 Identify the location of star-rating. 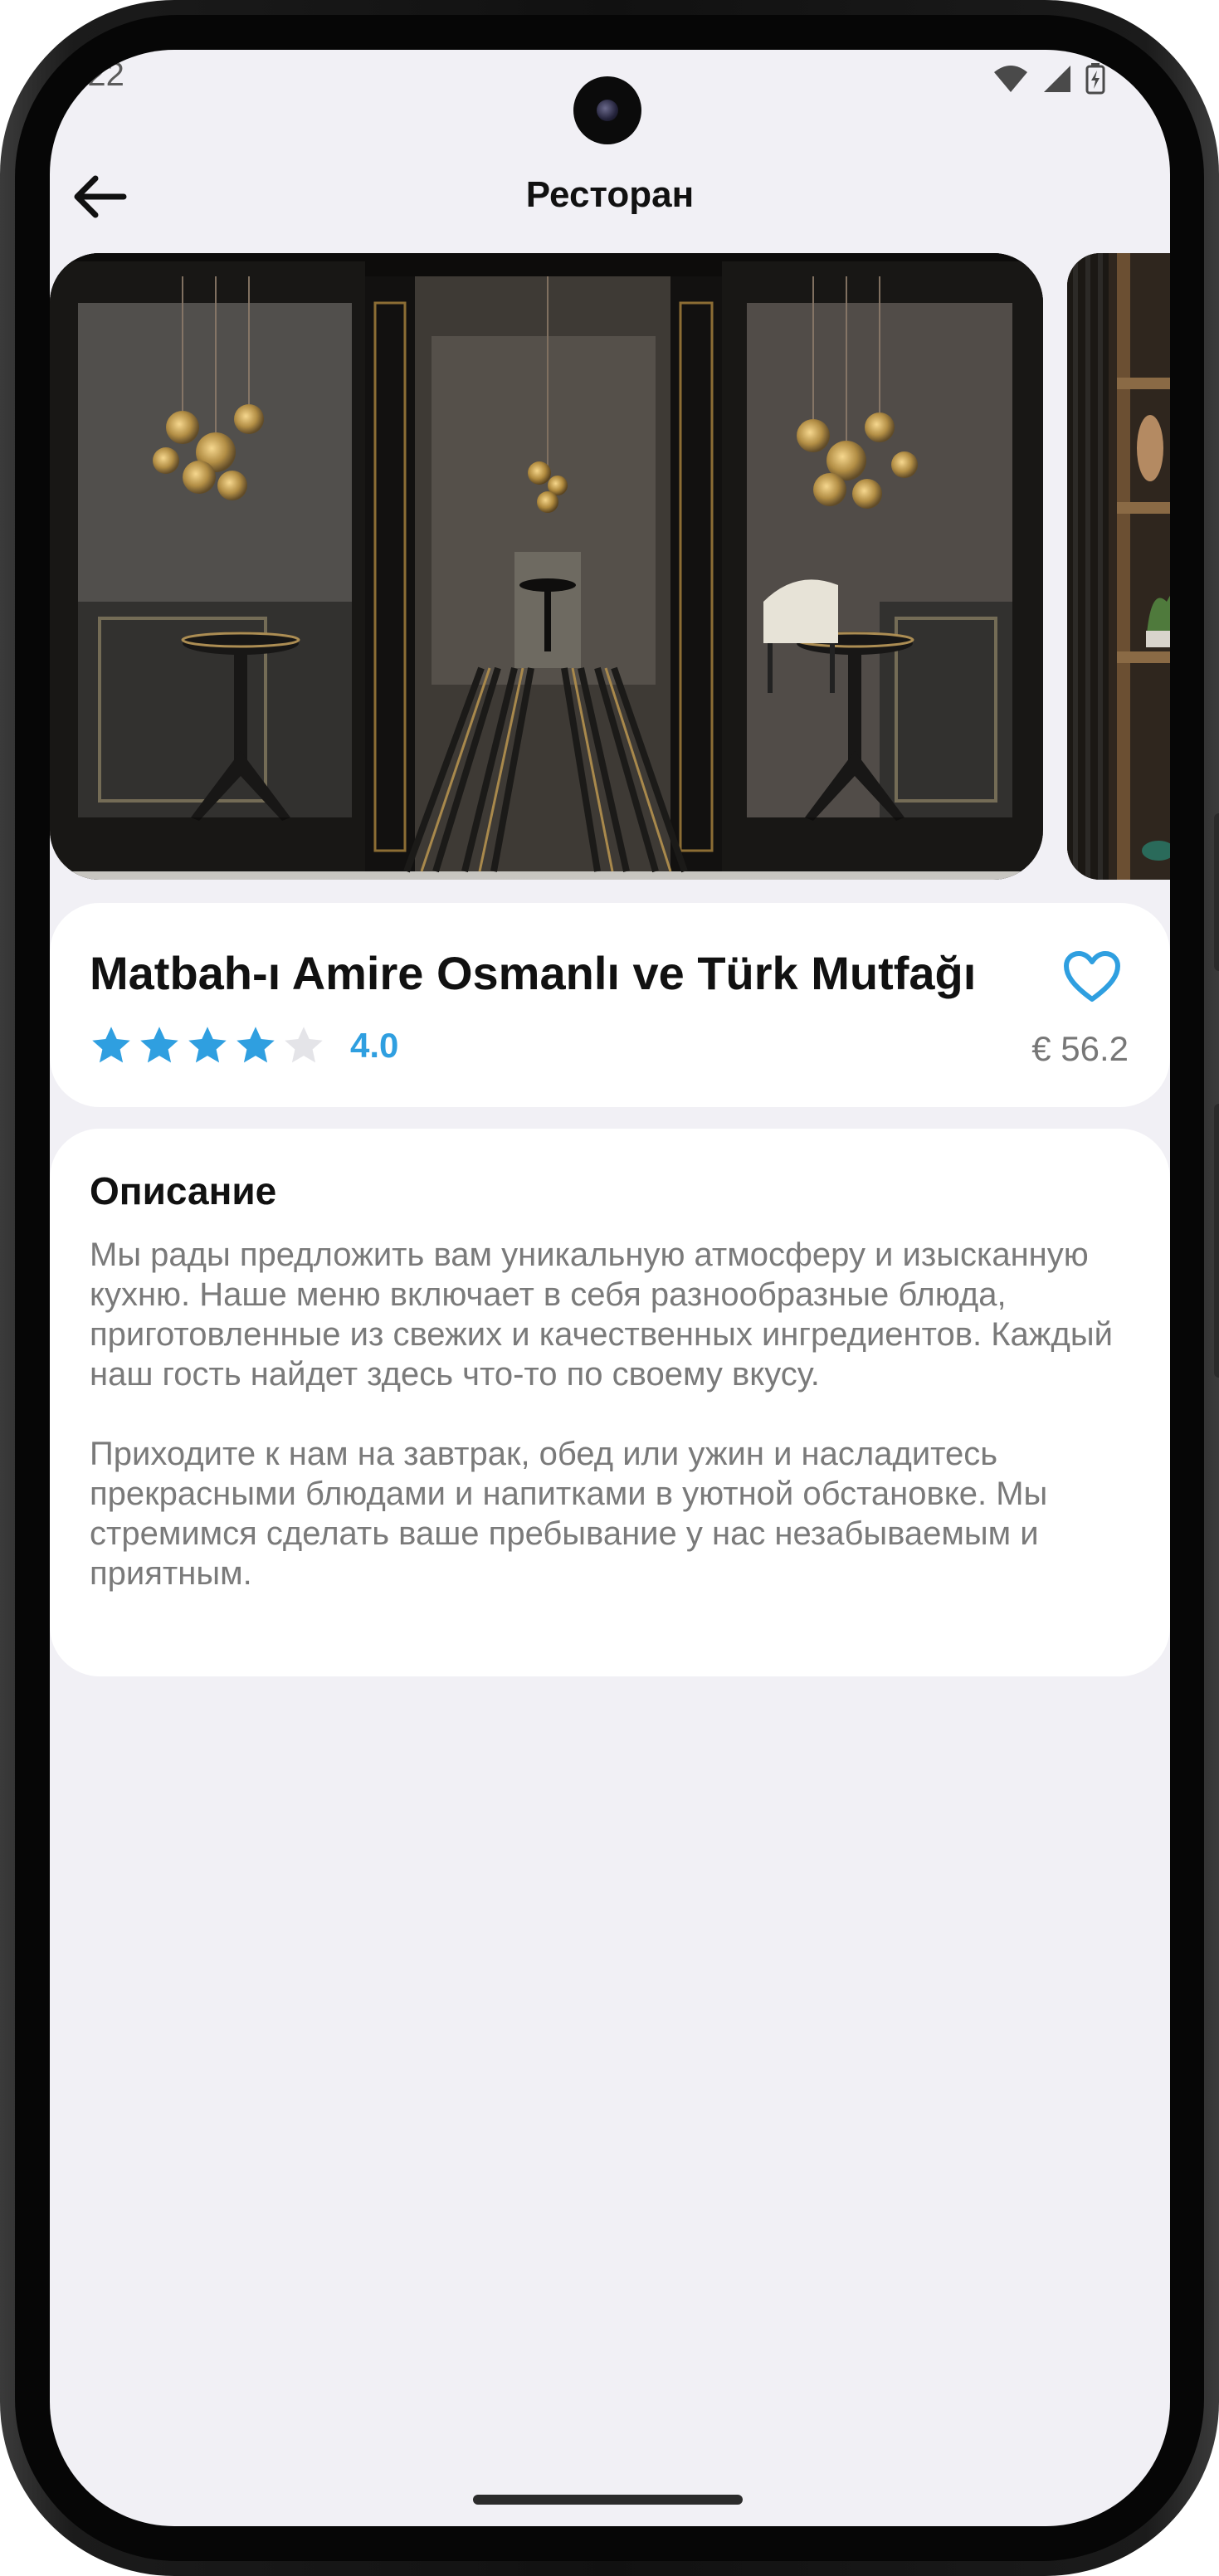
(210, 1045).